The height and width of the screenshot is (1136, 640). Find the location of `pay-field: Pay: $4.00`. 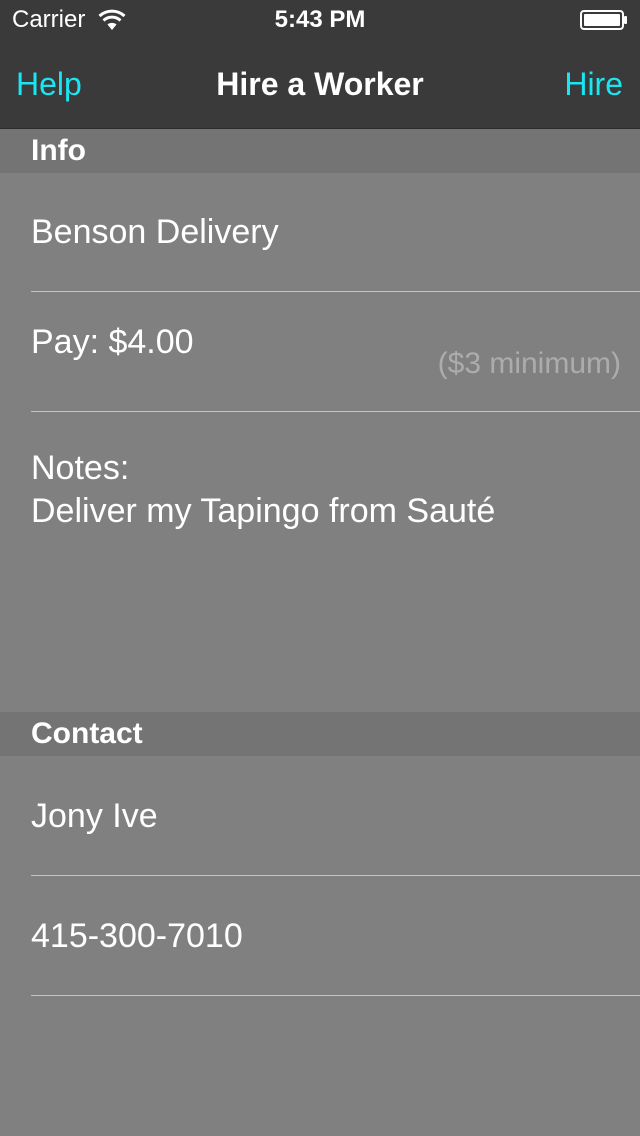

pay-field: Pay: $4.00 is located at coordinates (112, 342).